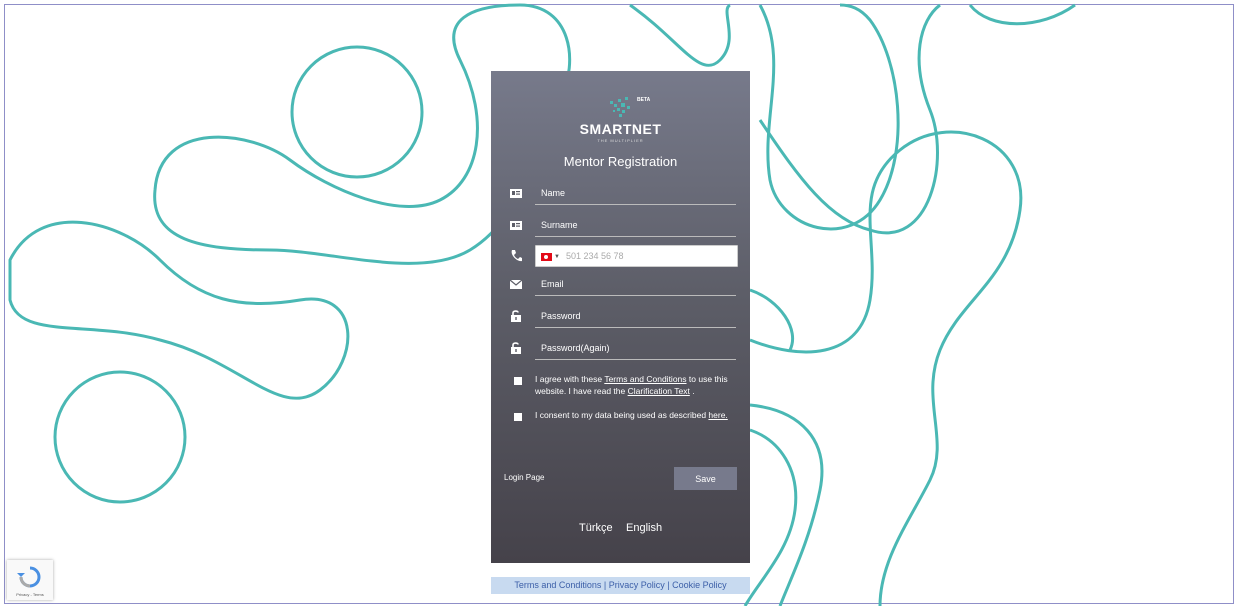 The height and width of the screenshot is (606, 1237). What do you see at coordinates (570, 379) in the screenshot?
I see `consent1-prefix: I agree with these` at bounding box center [570, 379].